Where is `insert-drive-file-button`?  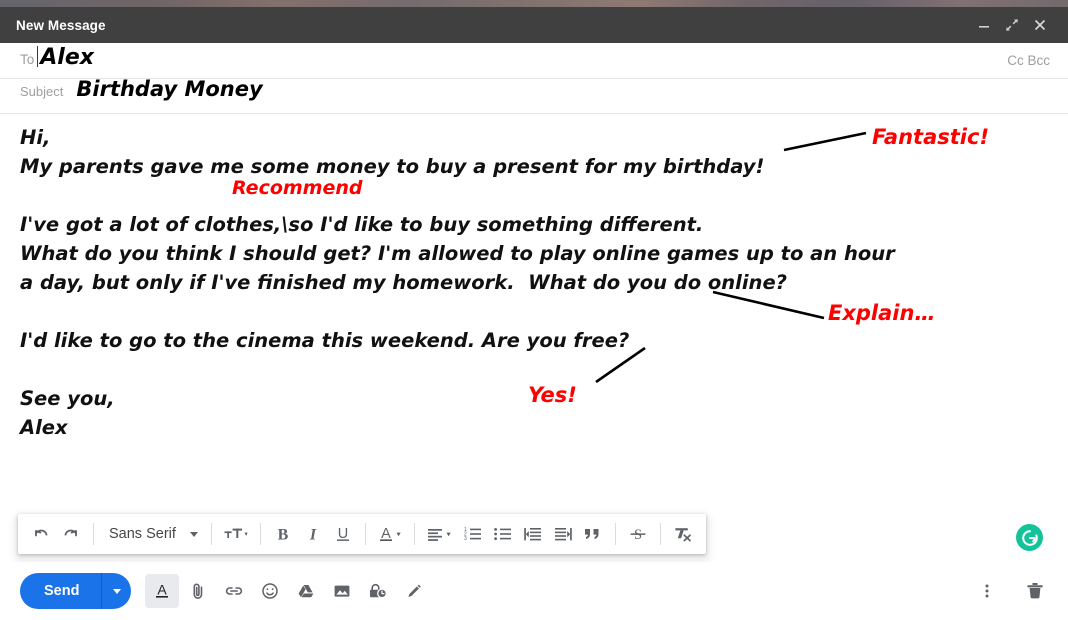 insert-drive-file-button is located at coordinates (306, 591).